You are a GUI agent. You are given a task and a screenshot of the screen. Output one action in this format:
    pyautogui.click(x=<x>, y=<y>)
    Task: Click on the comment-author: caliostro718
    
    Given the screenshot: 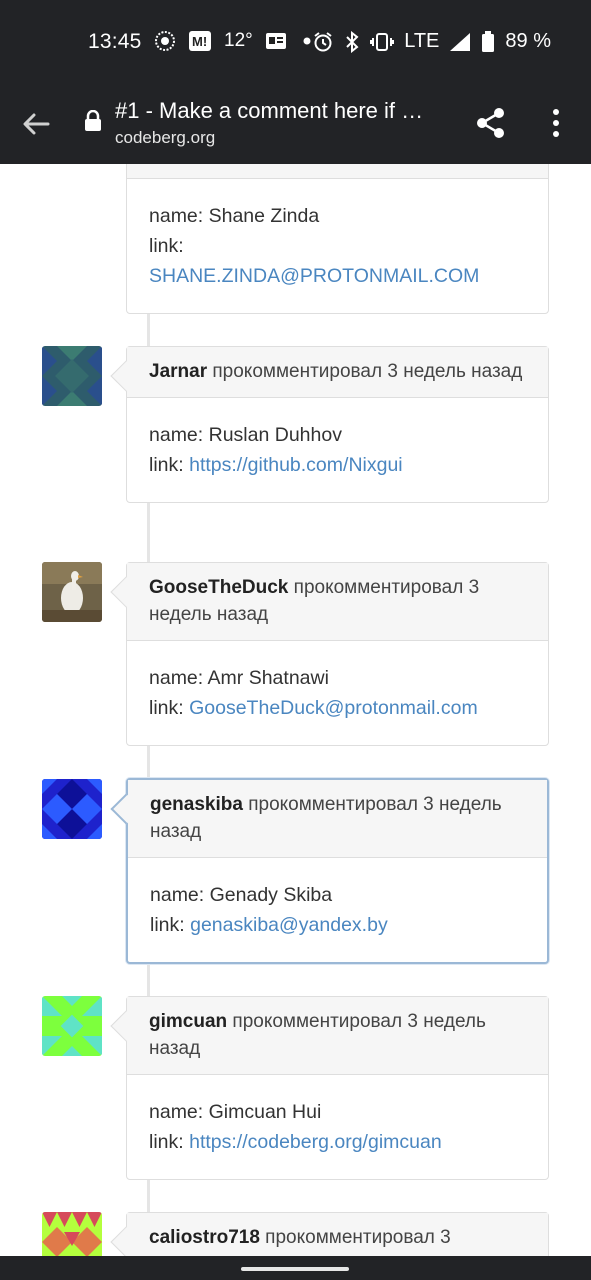 What is the action you would take?
    pyautogui.click(x=204, y=1237)
    